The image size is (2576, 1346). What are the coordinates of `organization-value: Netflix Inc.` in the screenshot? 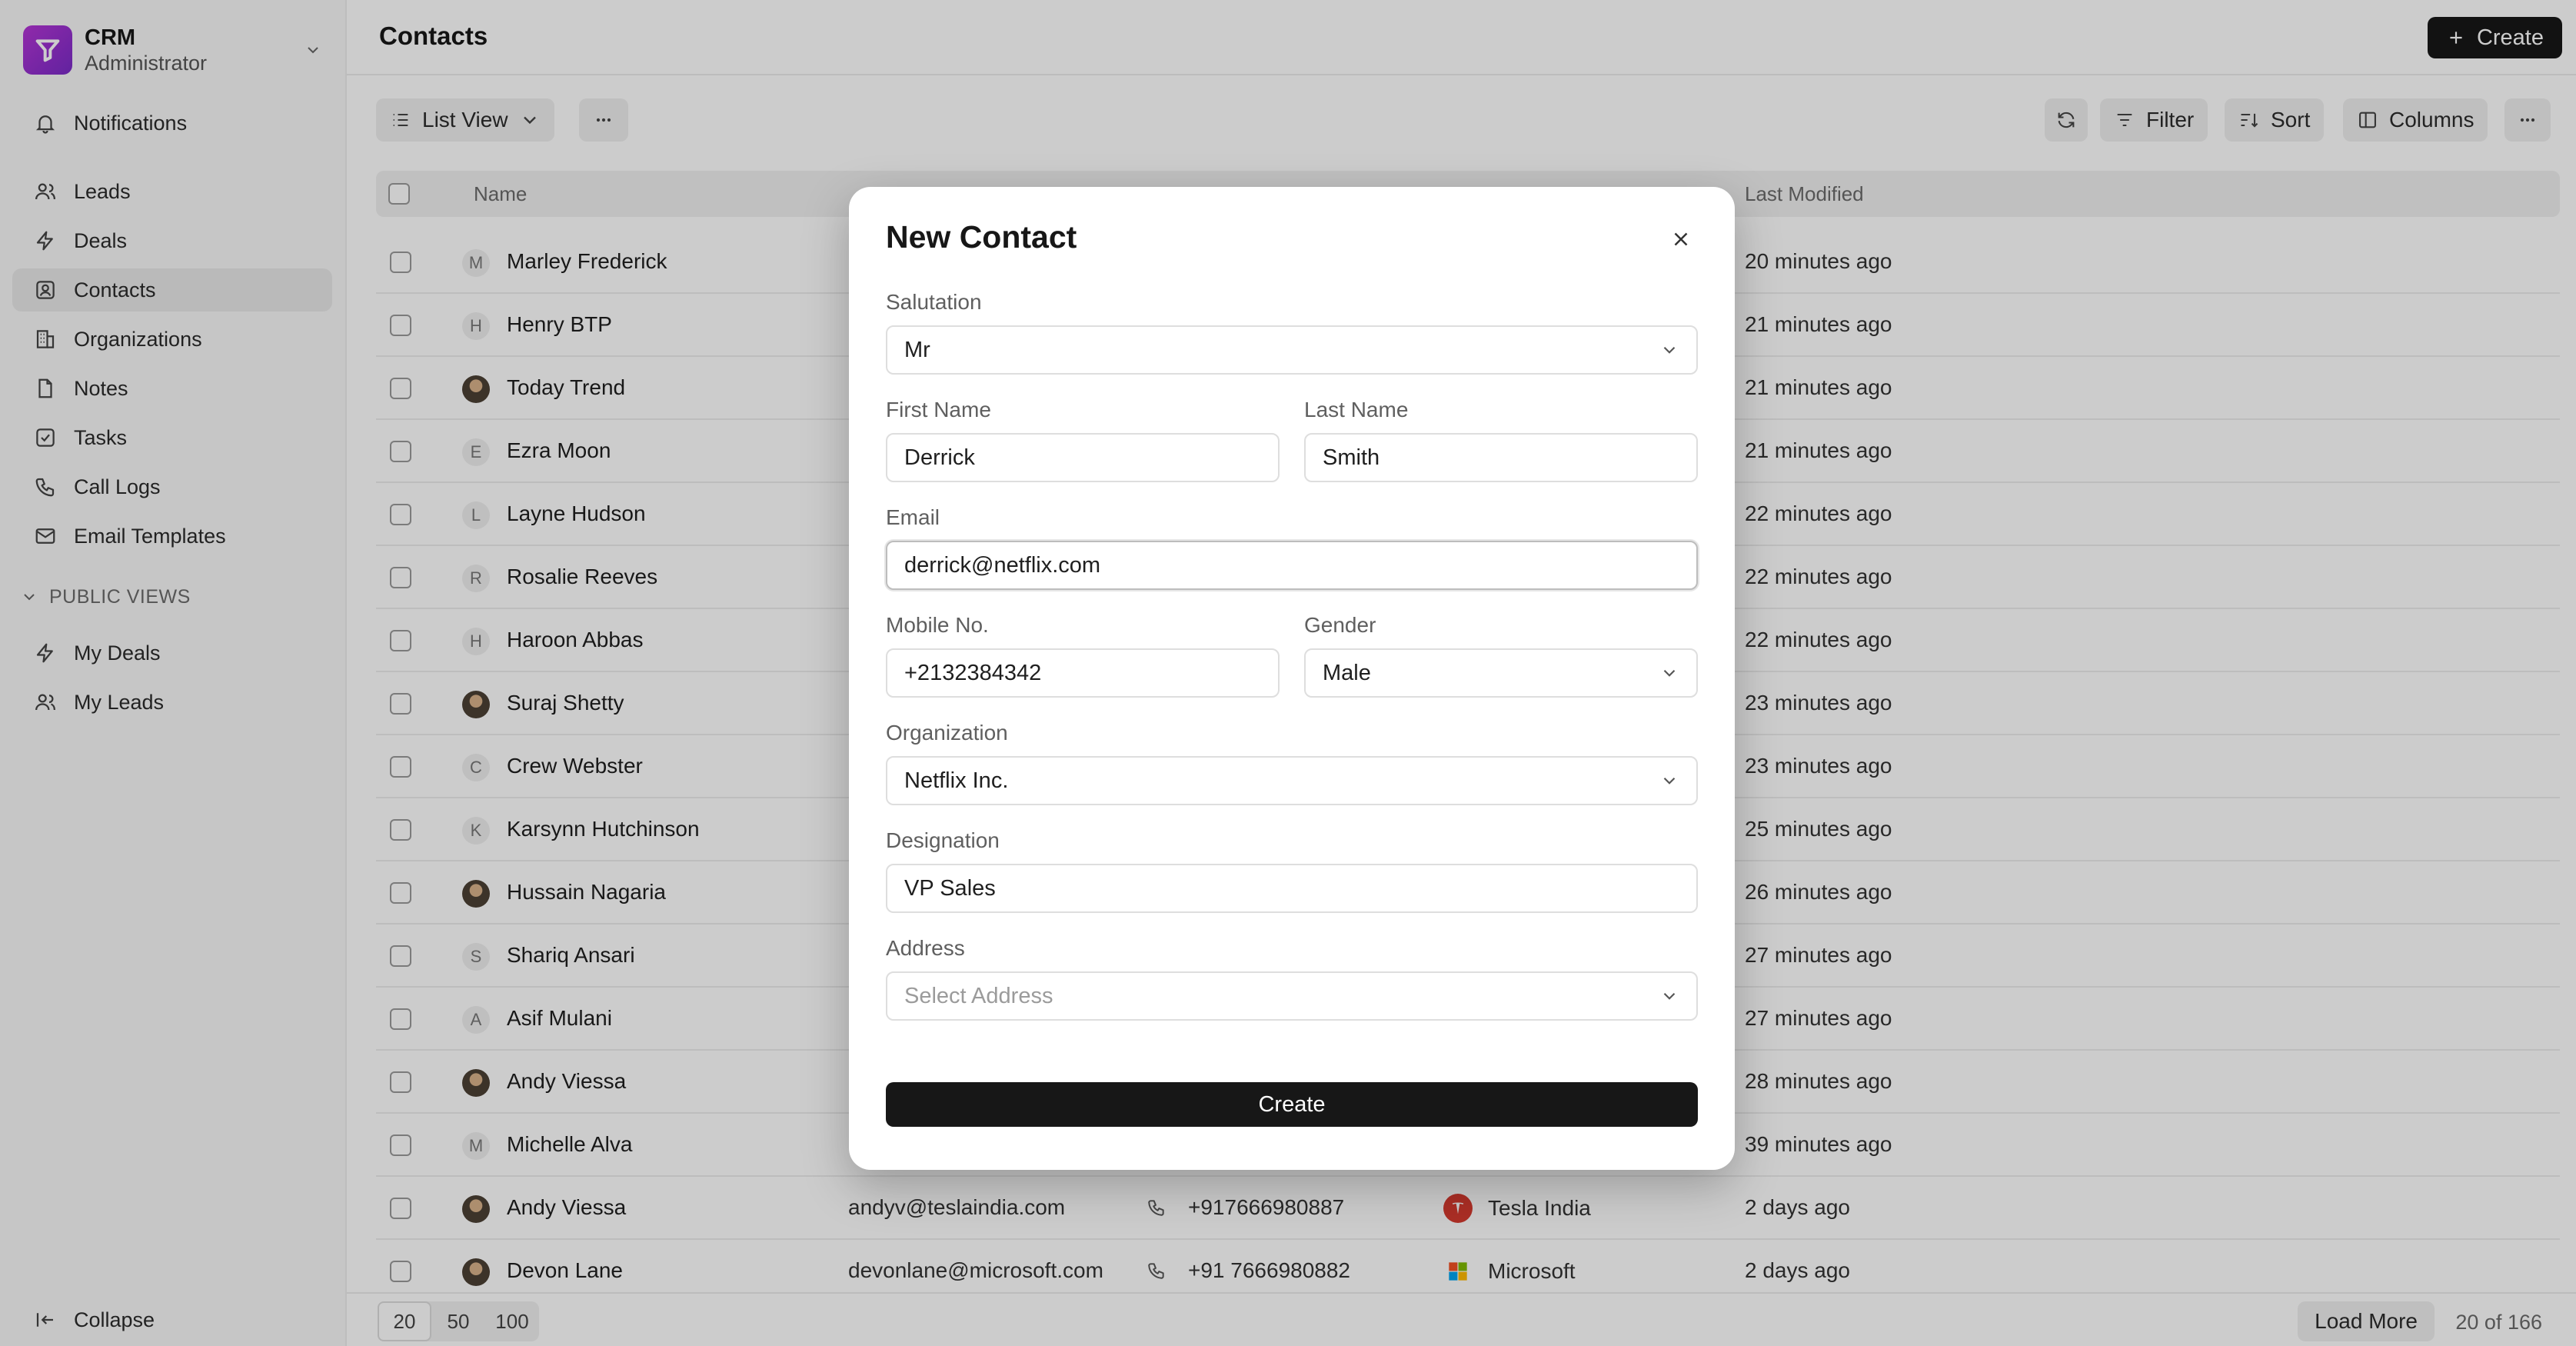 It's located at (957, 780).